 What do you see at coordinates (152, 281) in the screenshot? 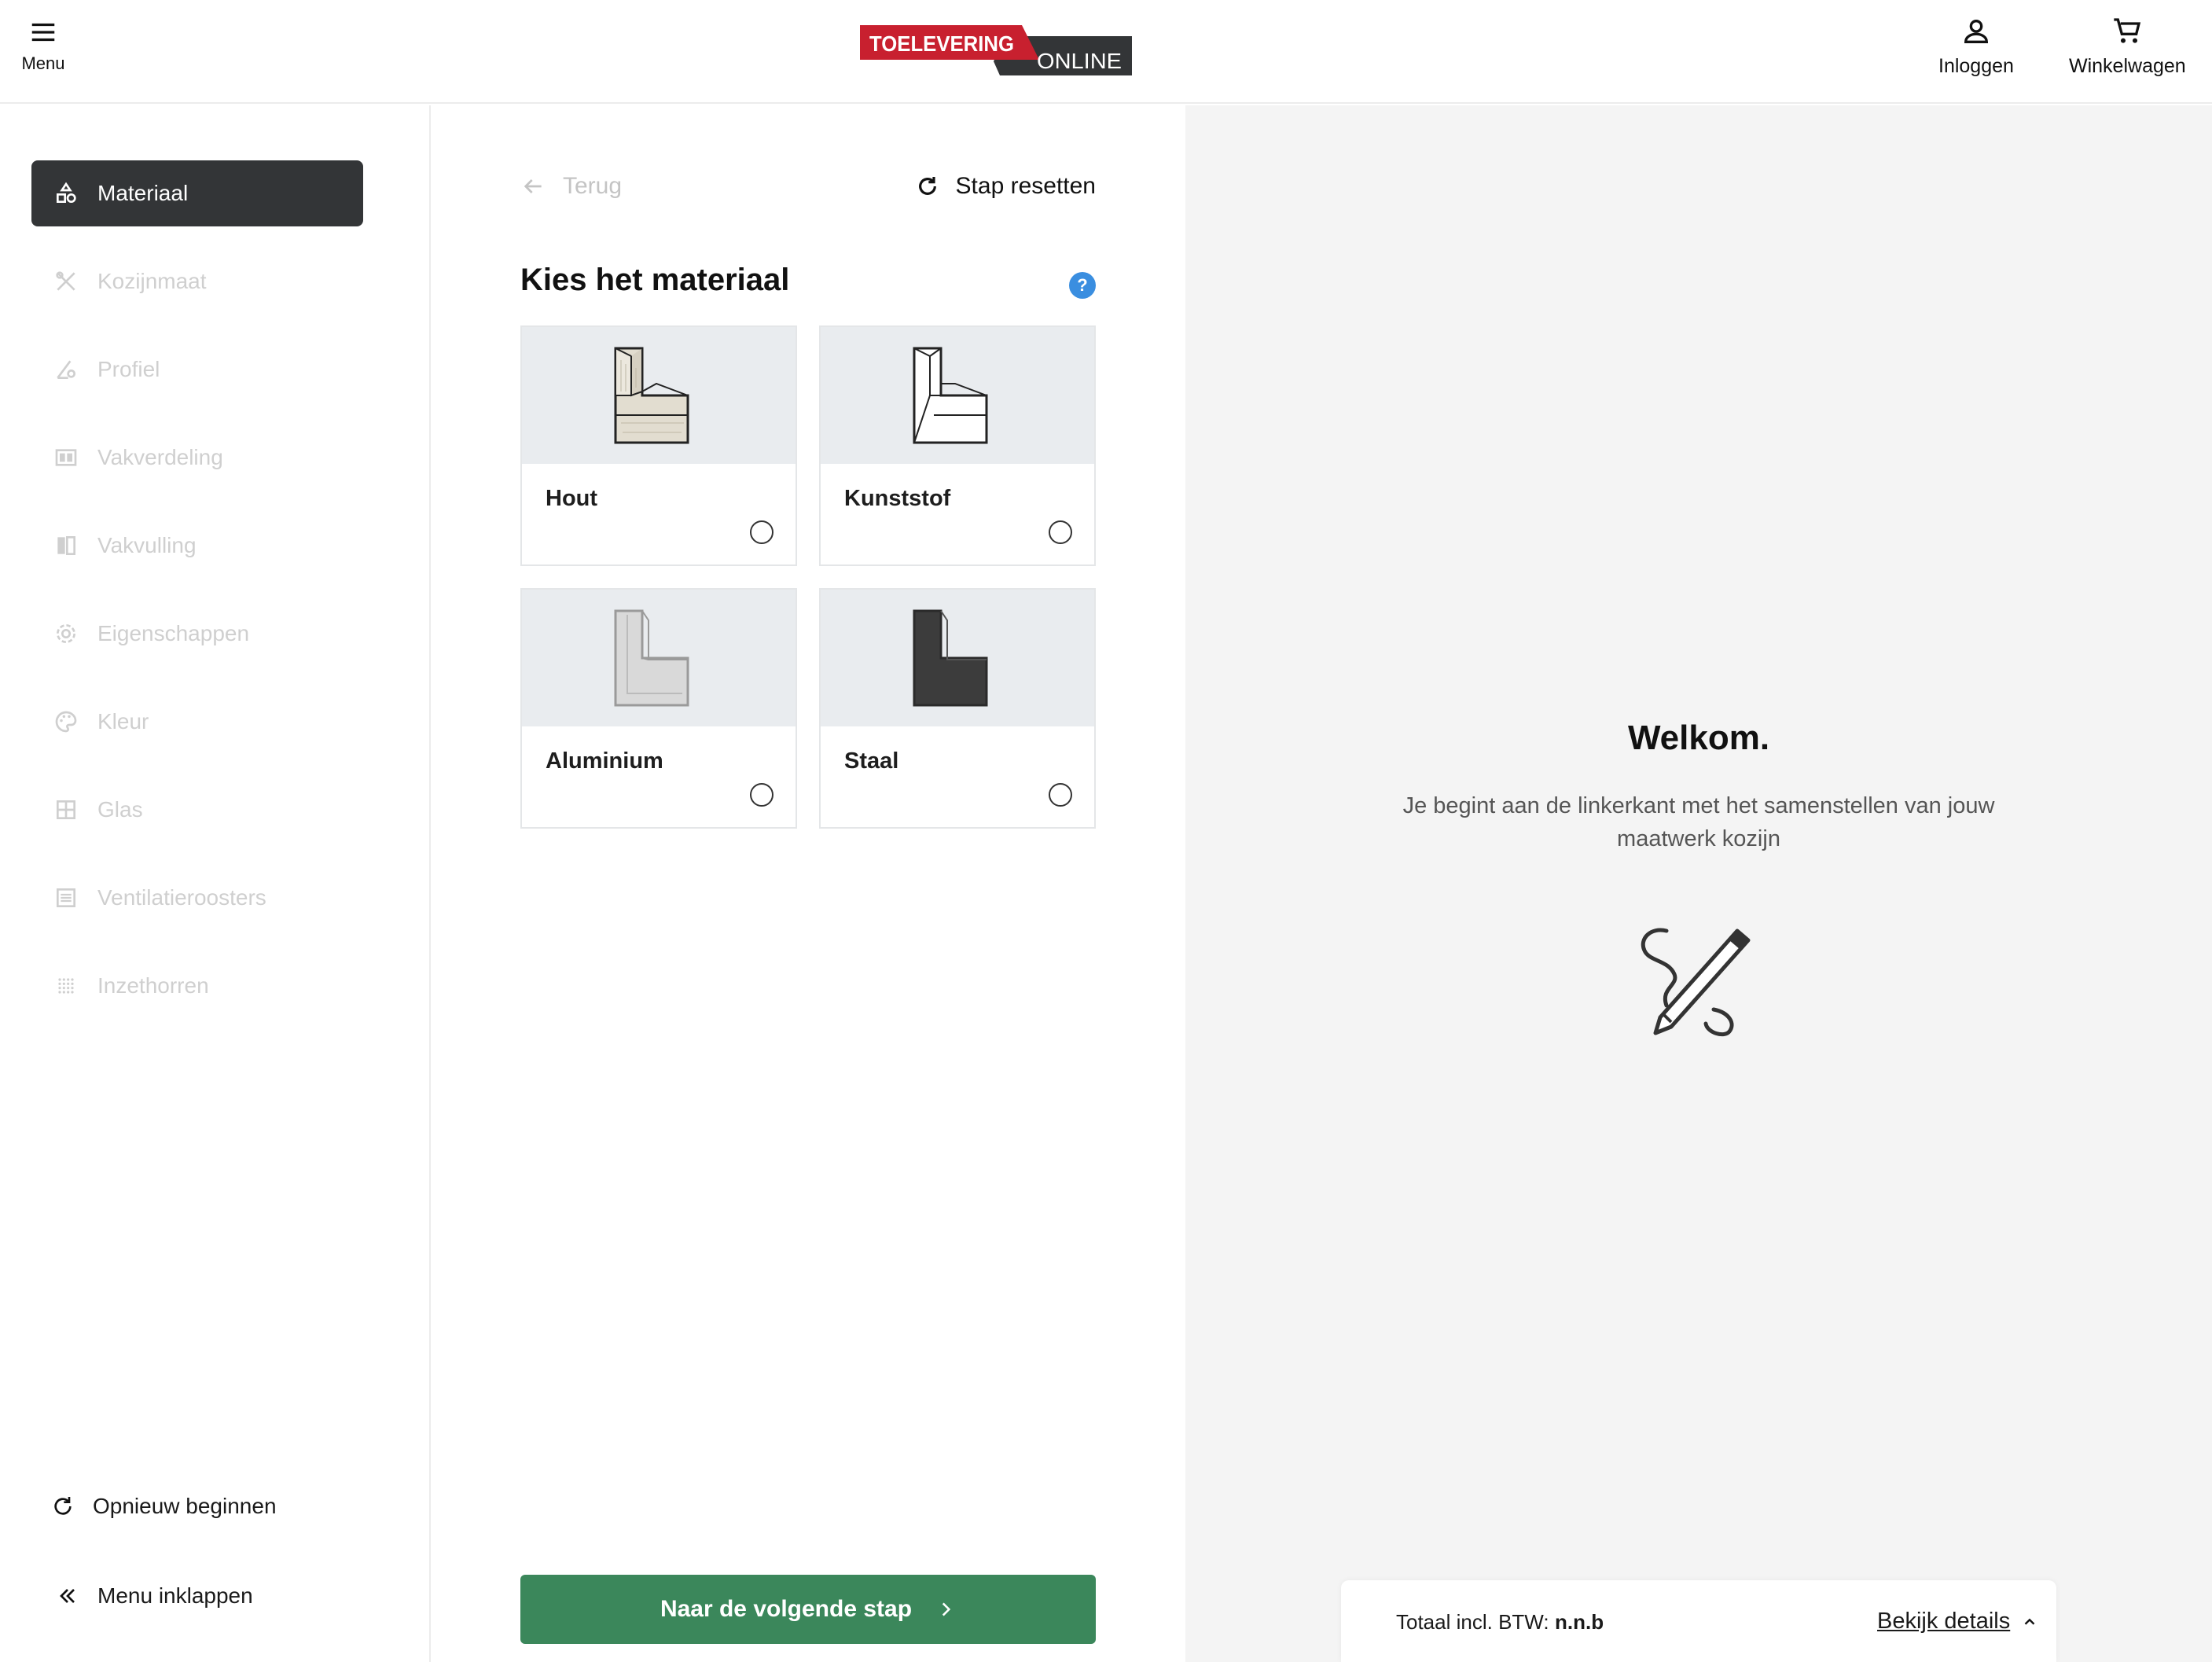
I see `step-label: Kozijnmaat` at bounding box center [152, 281].